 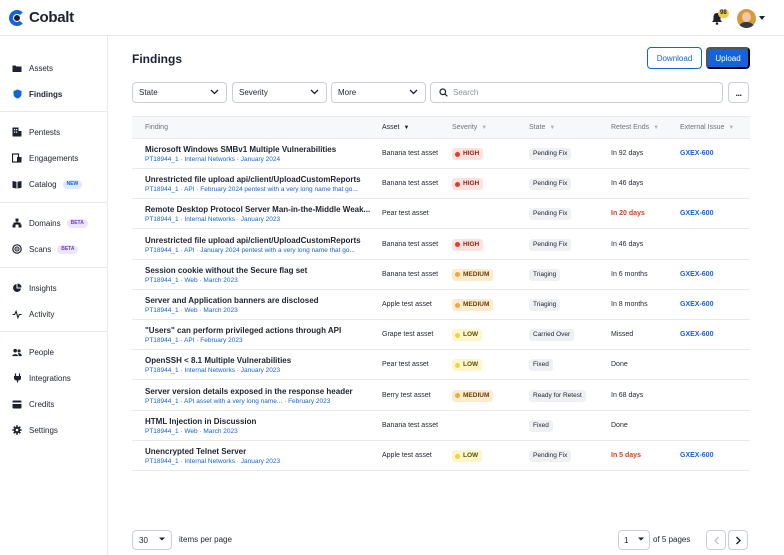 I want to click on sidebar-item-people: People, so click(x=53, y=352).